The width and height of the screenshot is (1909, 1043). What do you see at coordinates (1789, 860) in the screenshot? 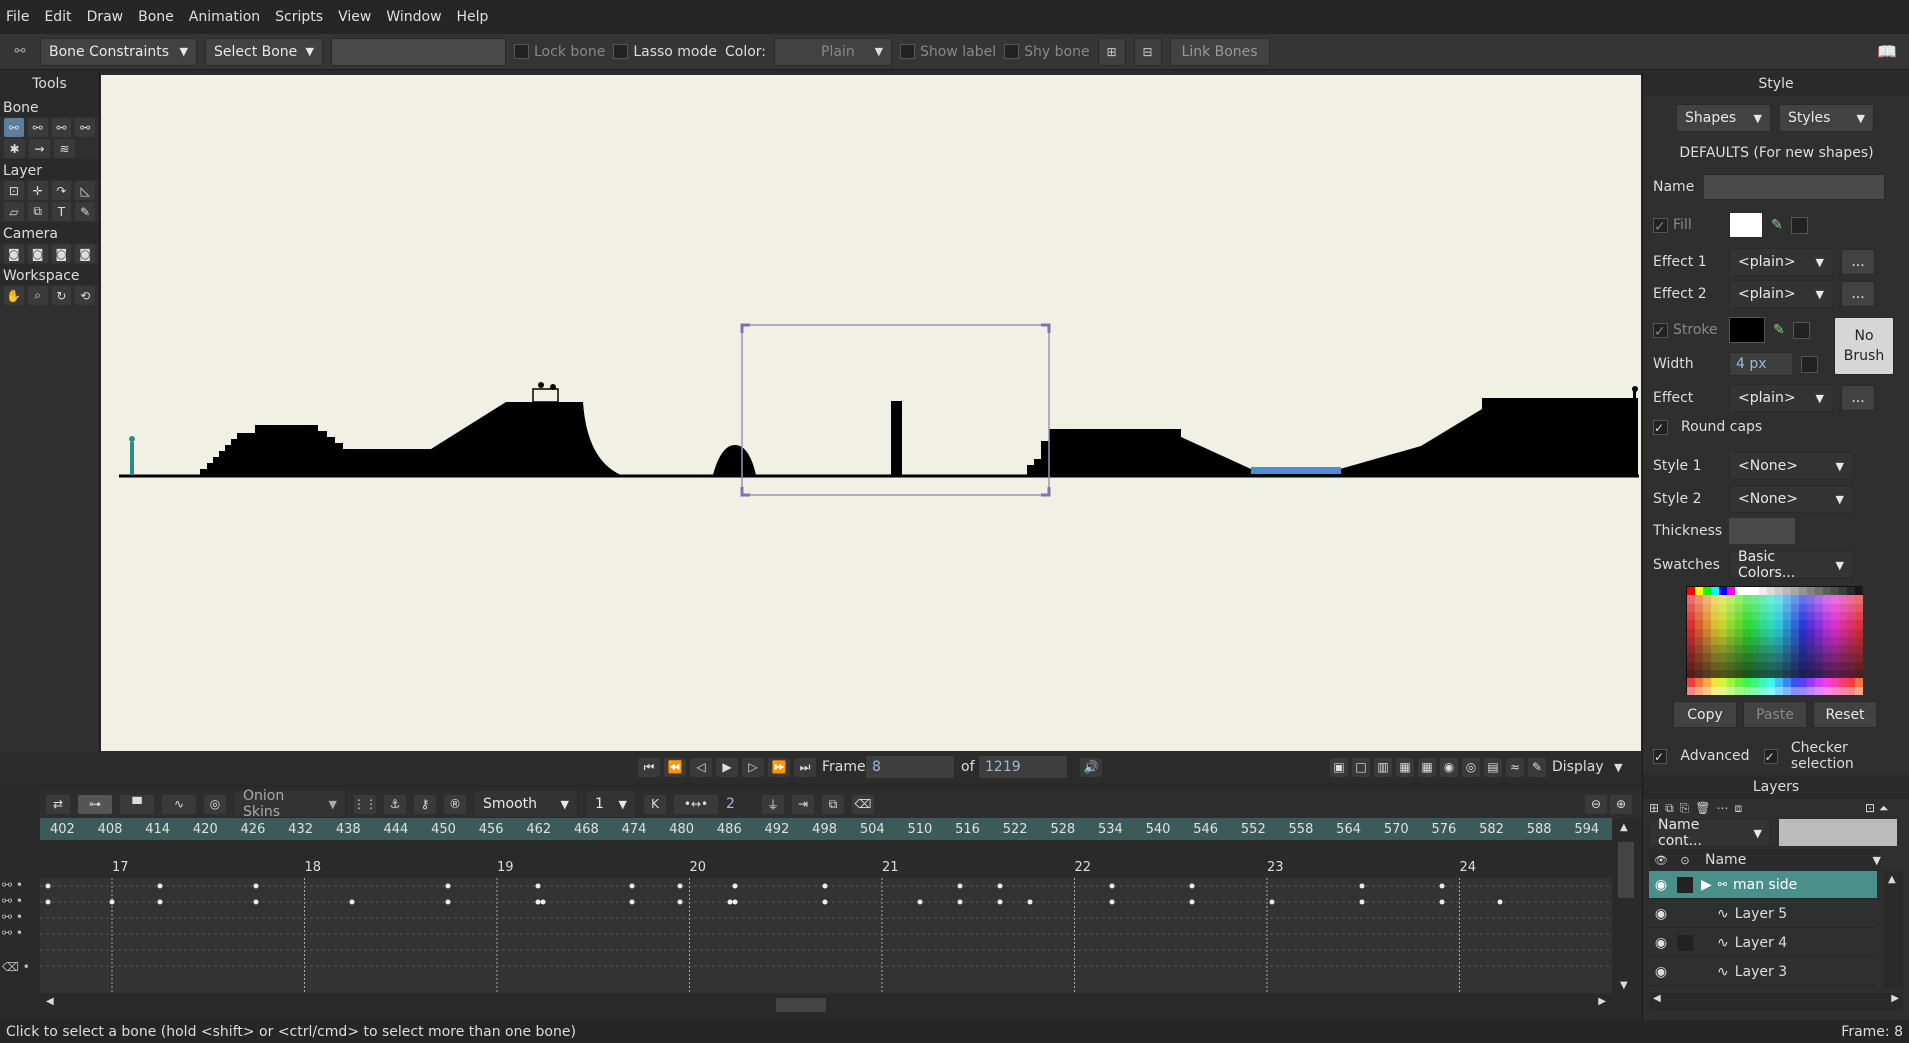
I see `layer-name-header: Name` at bounding box center [1789, 860].